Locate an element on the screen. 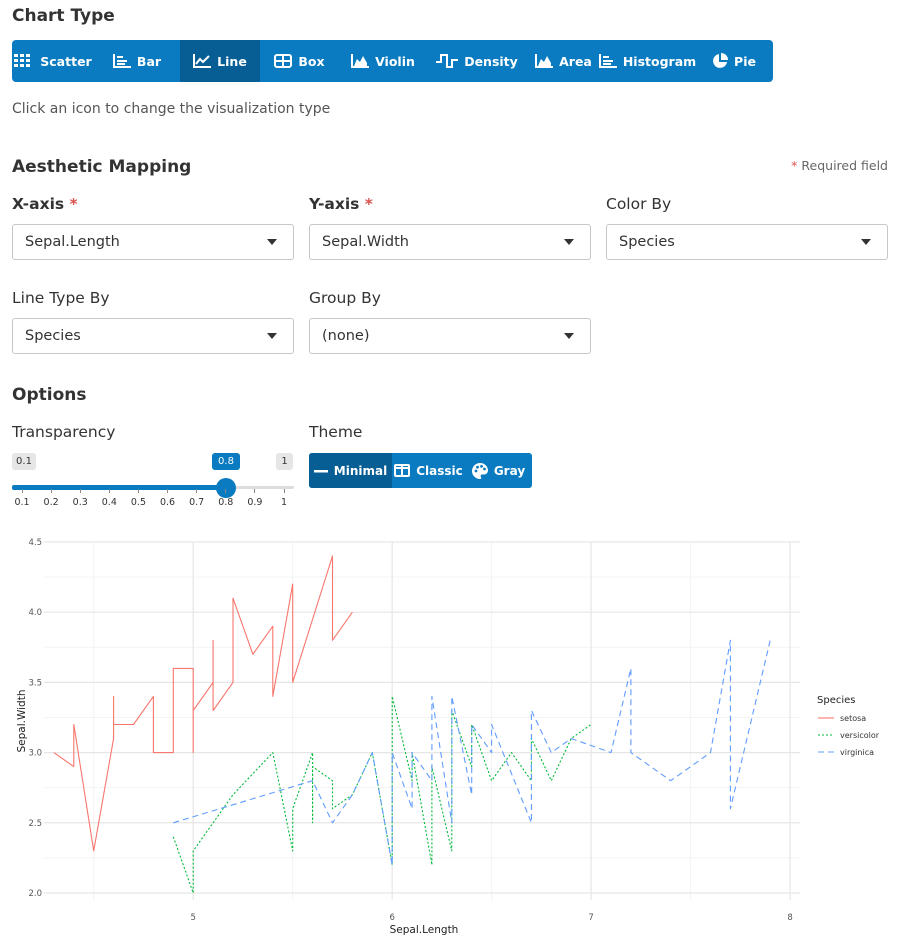 Image resolution: width=900 pixels, height=940 pixels. slider-tick-label: 0.5 is located at coordinates (138, 502).